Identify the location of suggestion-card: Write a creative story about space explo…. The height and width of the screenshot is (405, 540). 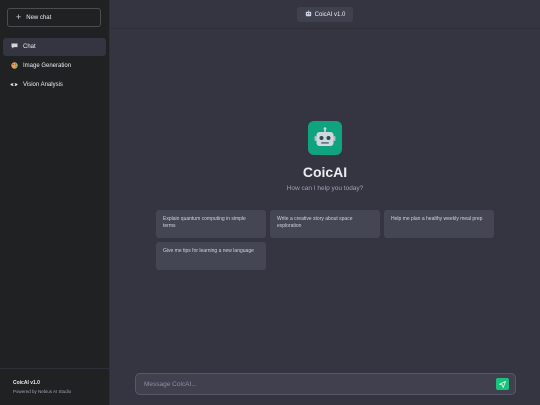
(325, 224).